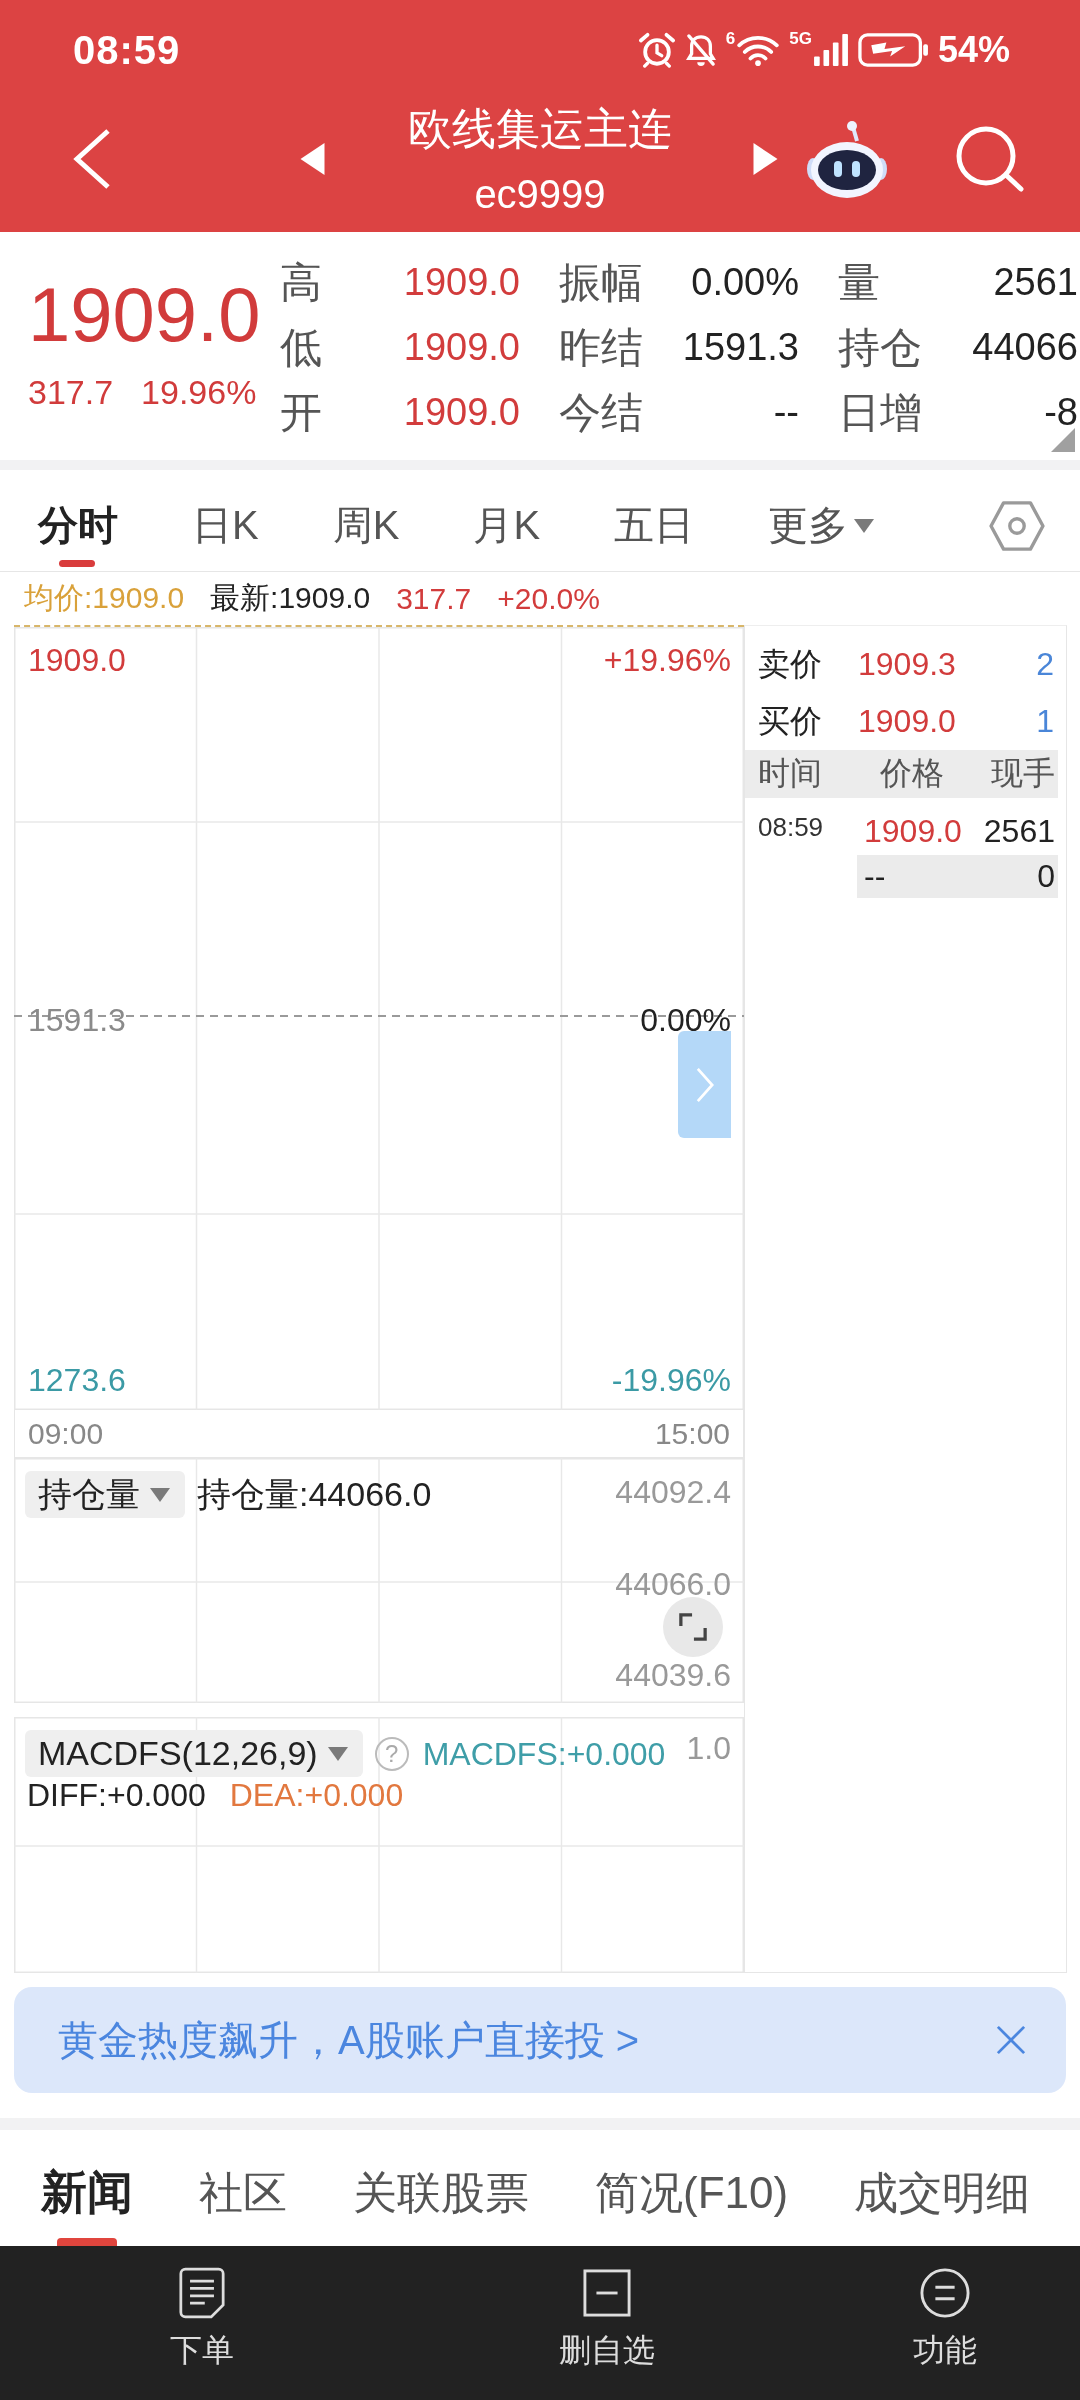 The width and height of the screenshot is (1080, 2400). What do you see at coordinates (92, 159) in the screenshot?
I see `back-icon` at bounding box center [92, 159].